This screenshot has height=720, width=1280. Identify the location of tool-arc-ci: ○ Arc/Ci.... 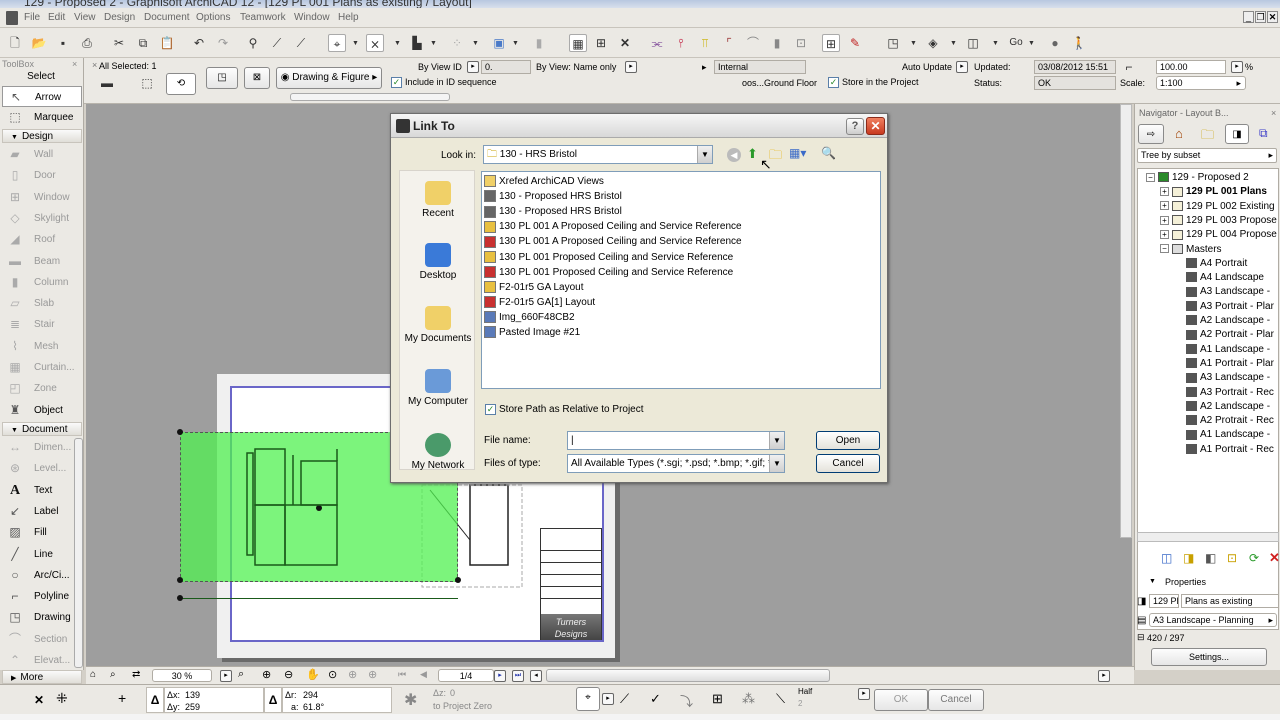
(42, 575).